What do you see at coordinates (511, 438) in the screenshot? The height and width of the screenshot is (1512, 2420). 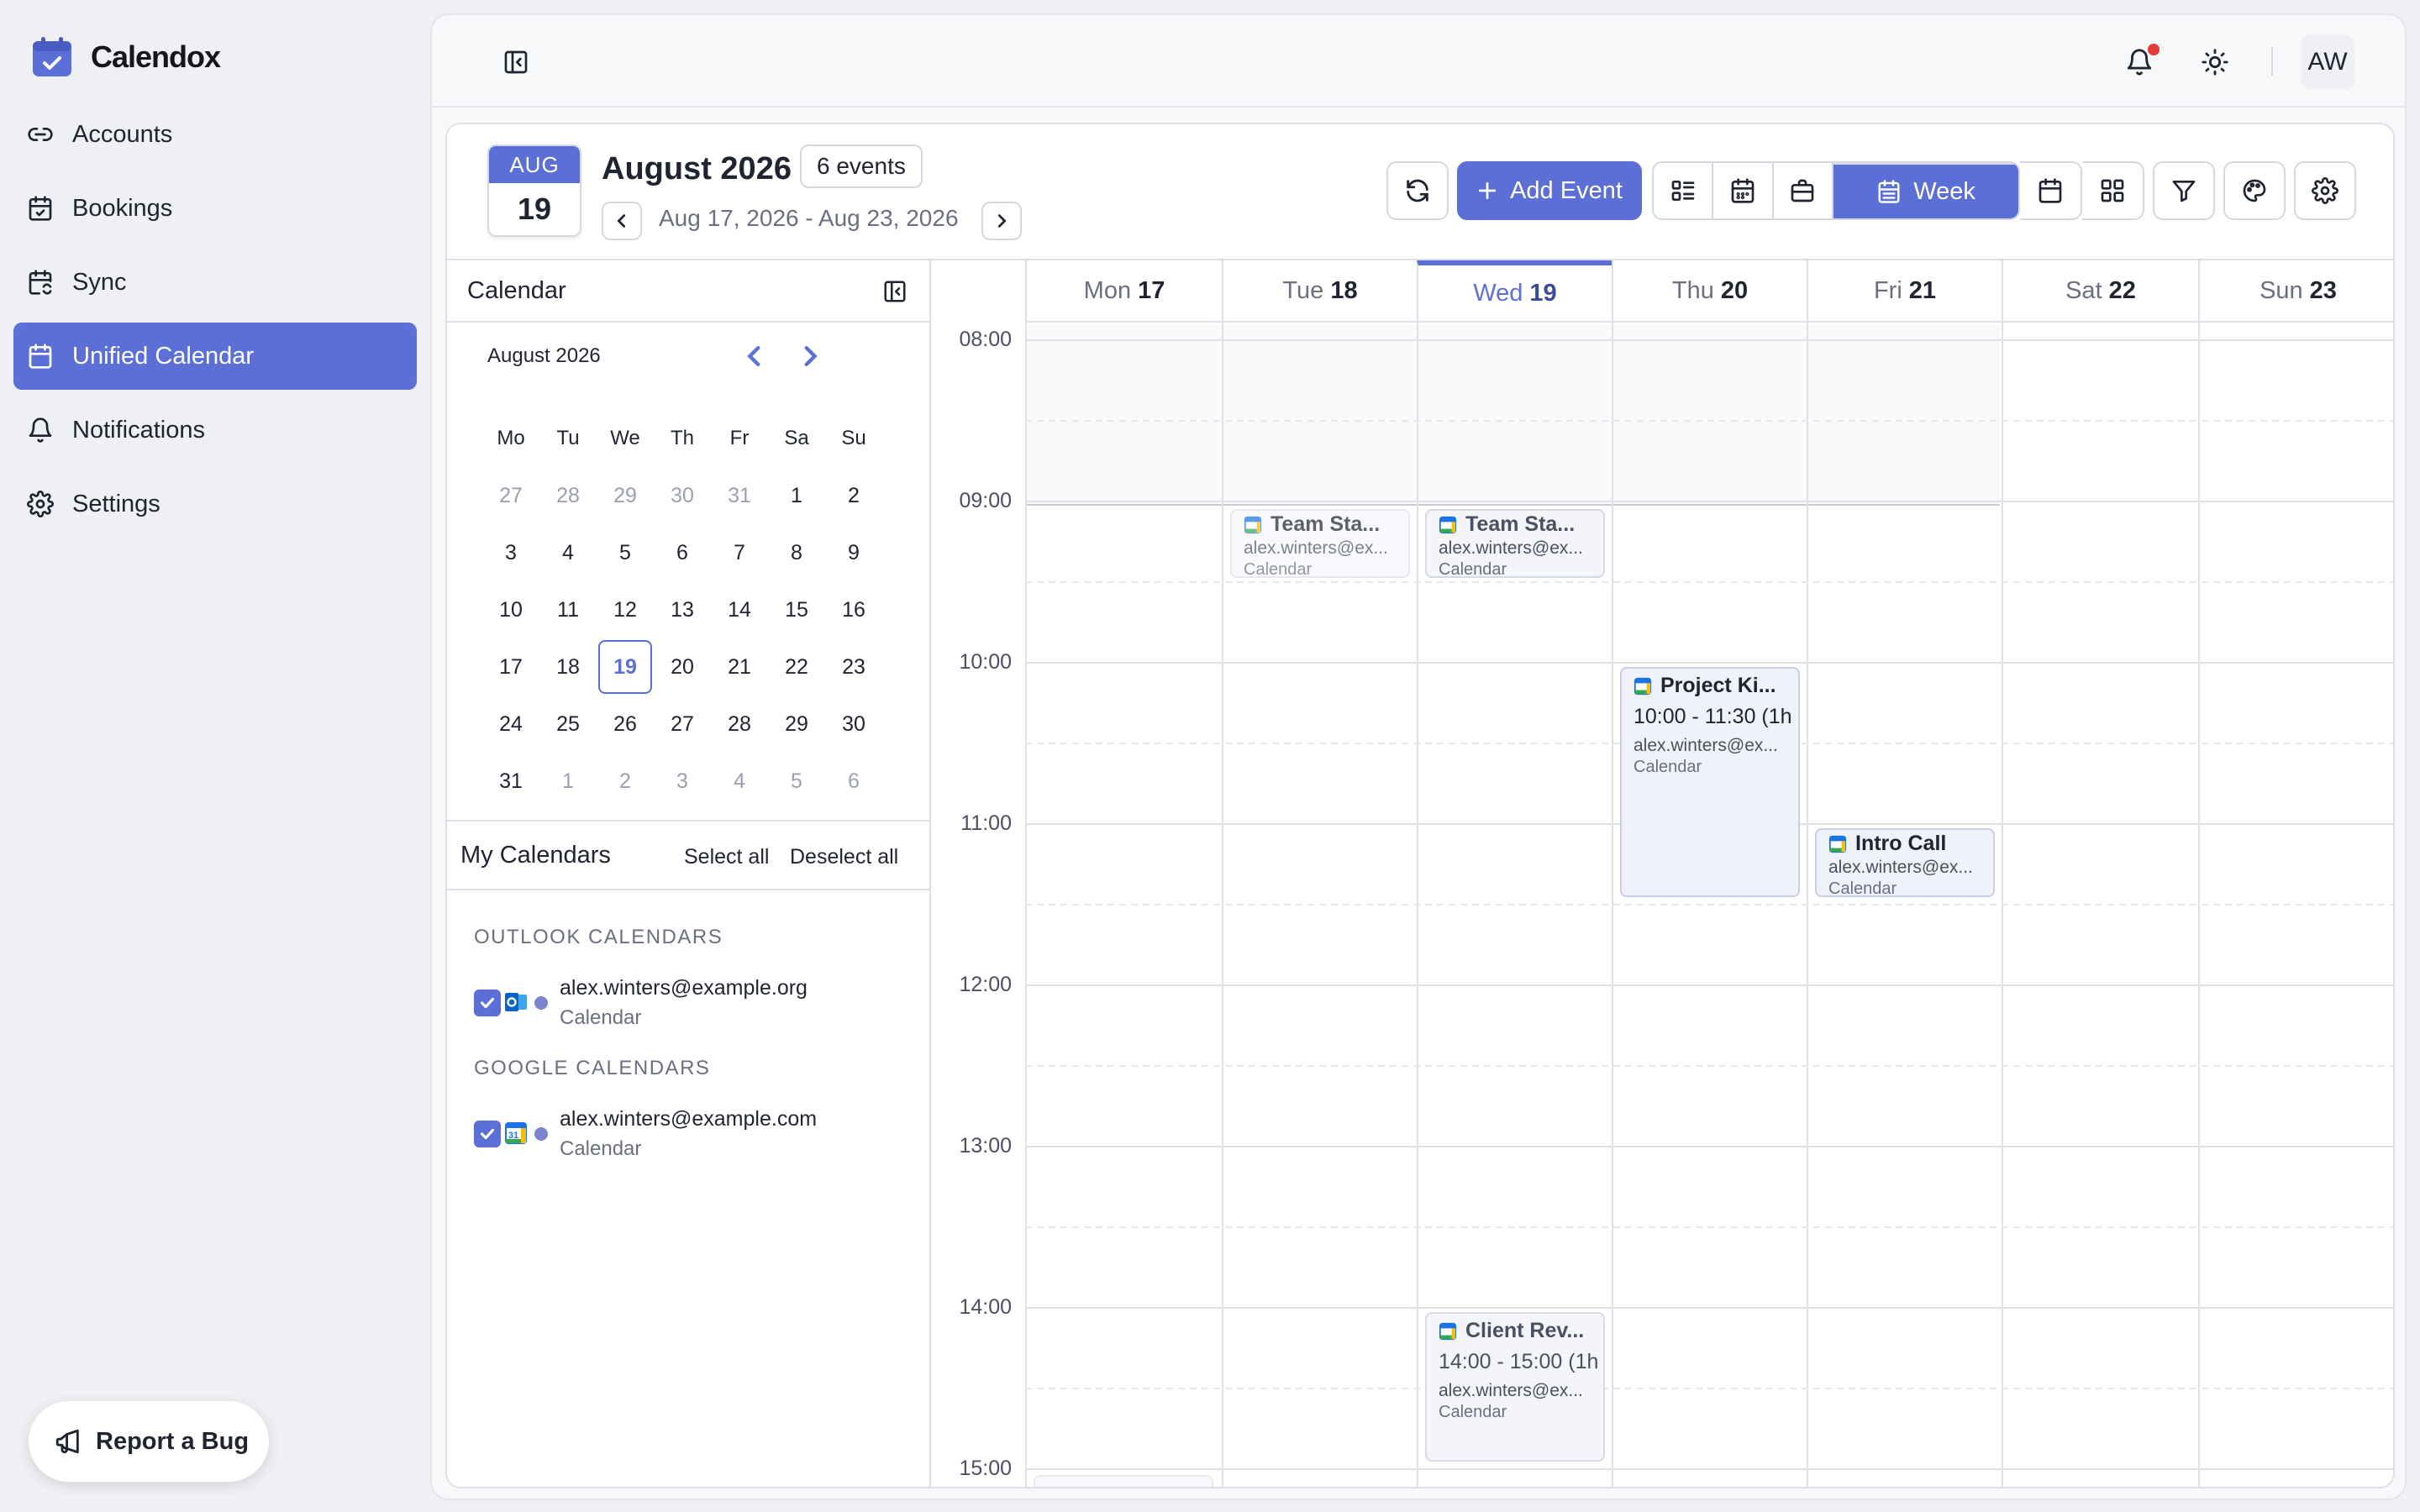 I see `weekday-label: Mo` at bounding box center [511, 438].